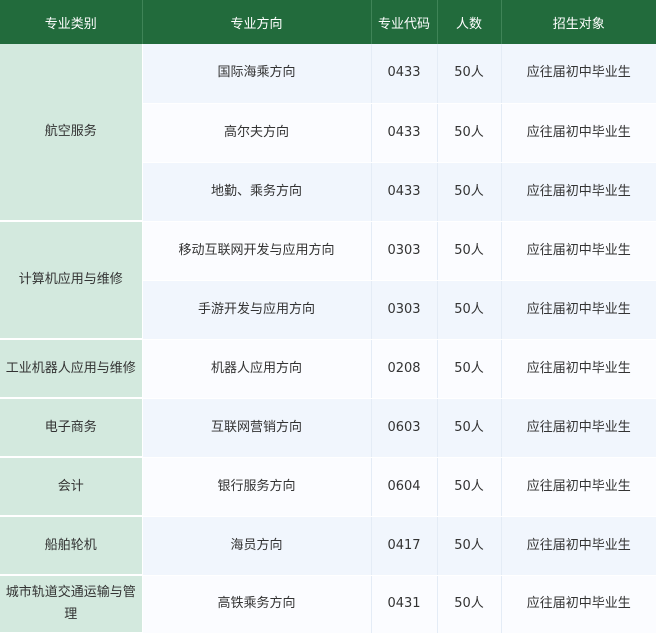  I want to click on direction-cell: 银行服务方向, so click(257, 487).